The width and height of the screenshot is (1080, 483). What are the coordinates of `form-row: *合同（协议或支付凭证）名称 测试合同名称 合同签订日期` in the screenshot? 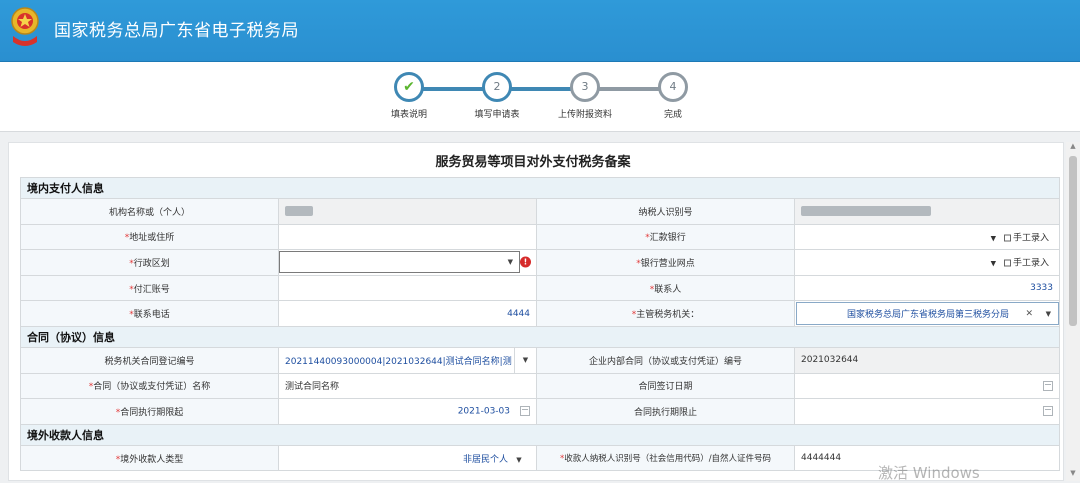 It's located at (540, 386).